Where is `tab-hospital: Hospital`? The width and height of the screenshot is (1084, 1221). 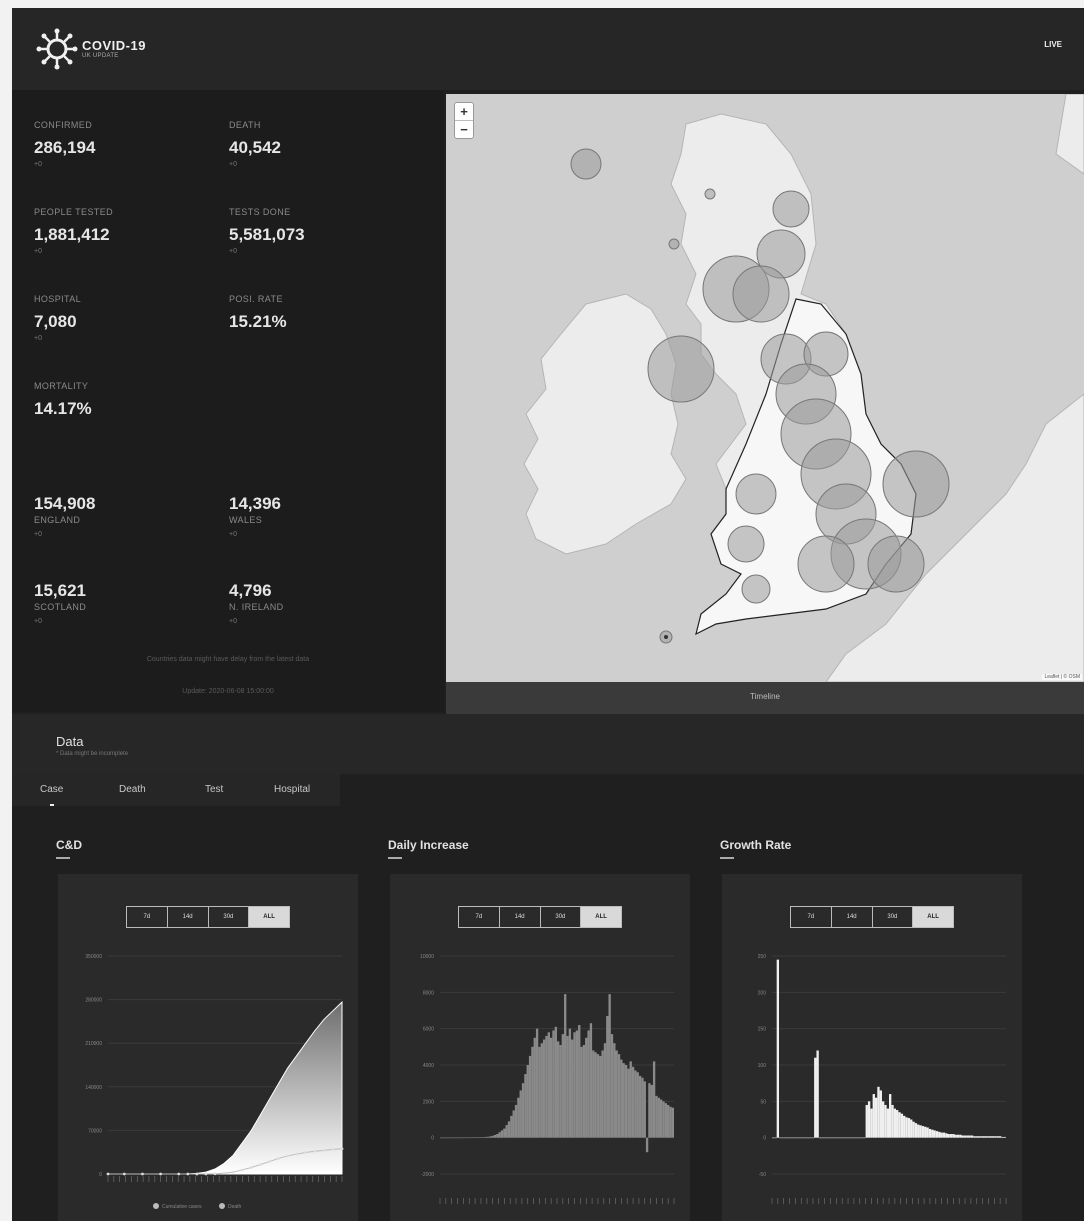
tab-hospital: Hospital is located at coordinates (292, 789).